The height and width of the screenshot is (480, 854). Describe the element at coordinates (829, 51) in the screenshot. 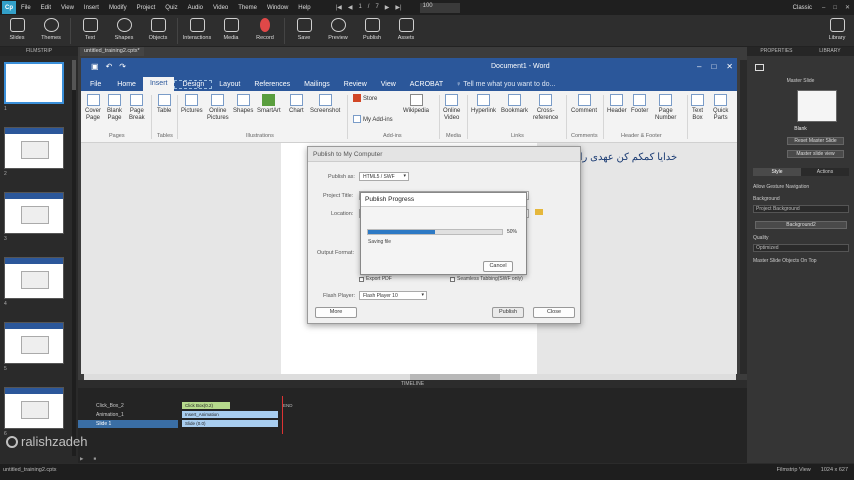

I see `tab-library: LIBRARY` at that location.